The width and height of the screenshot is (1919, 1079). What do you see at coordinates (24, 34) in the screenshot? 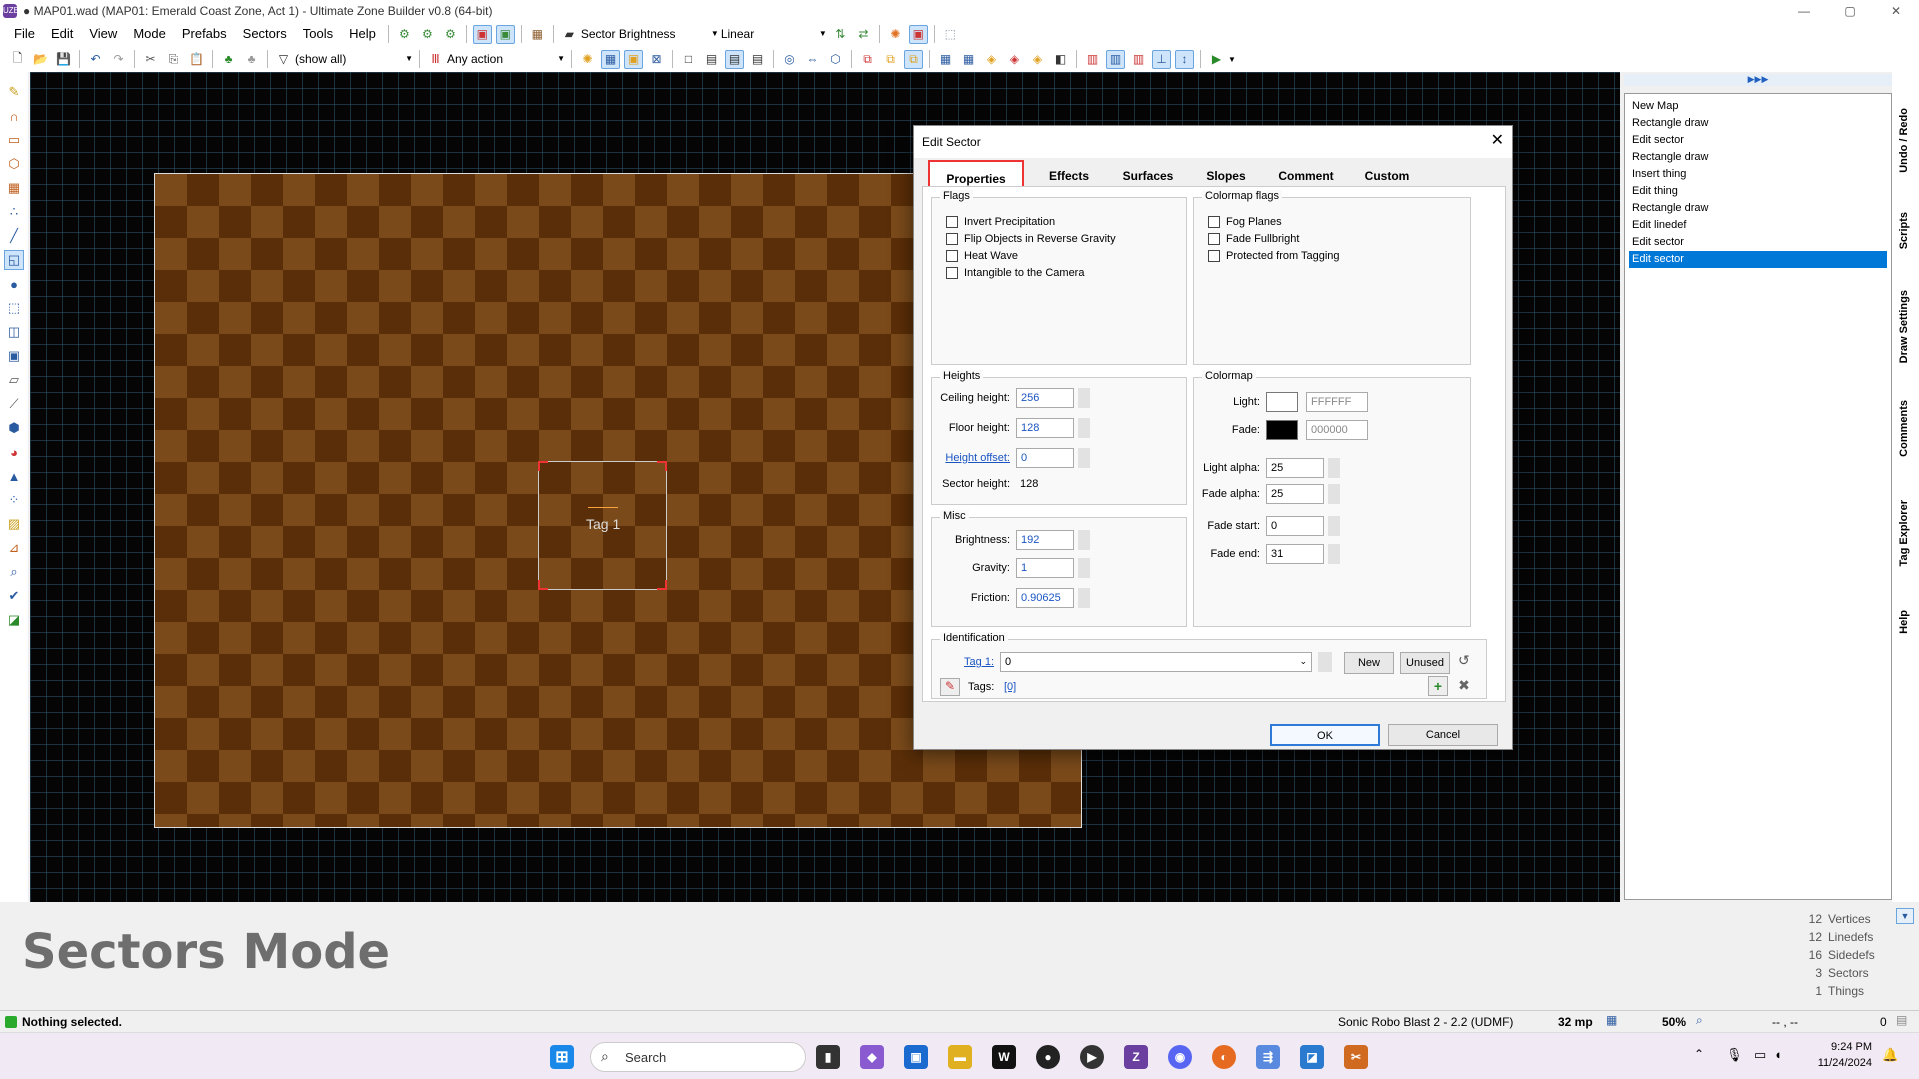
I see `menu-file: File` at bounding box center [24, 34].